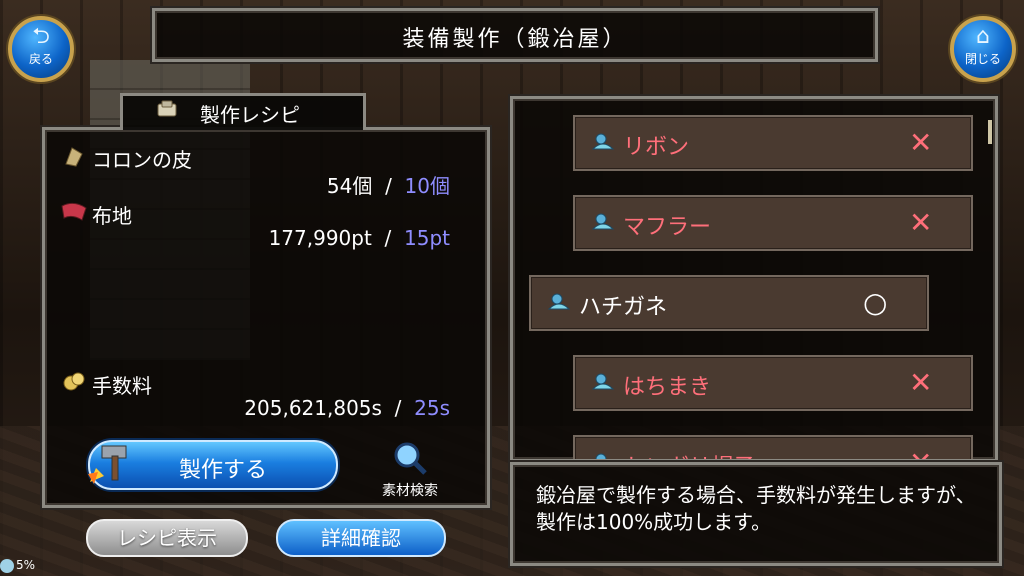 Image resolution: width=1024 pixels, height=576 pixels. I want to click on material-search-button: 素材検索, so click(410, 470).